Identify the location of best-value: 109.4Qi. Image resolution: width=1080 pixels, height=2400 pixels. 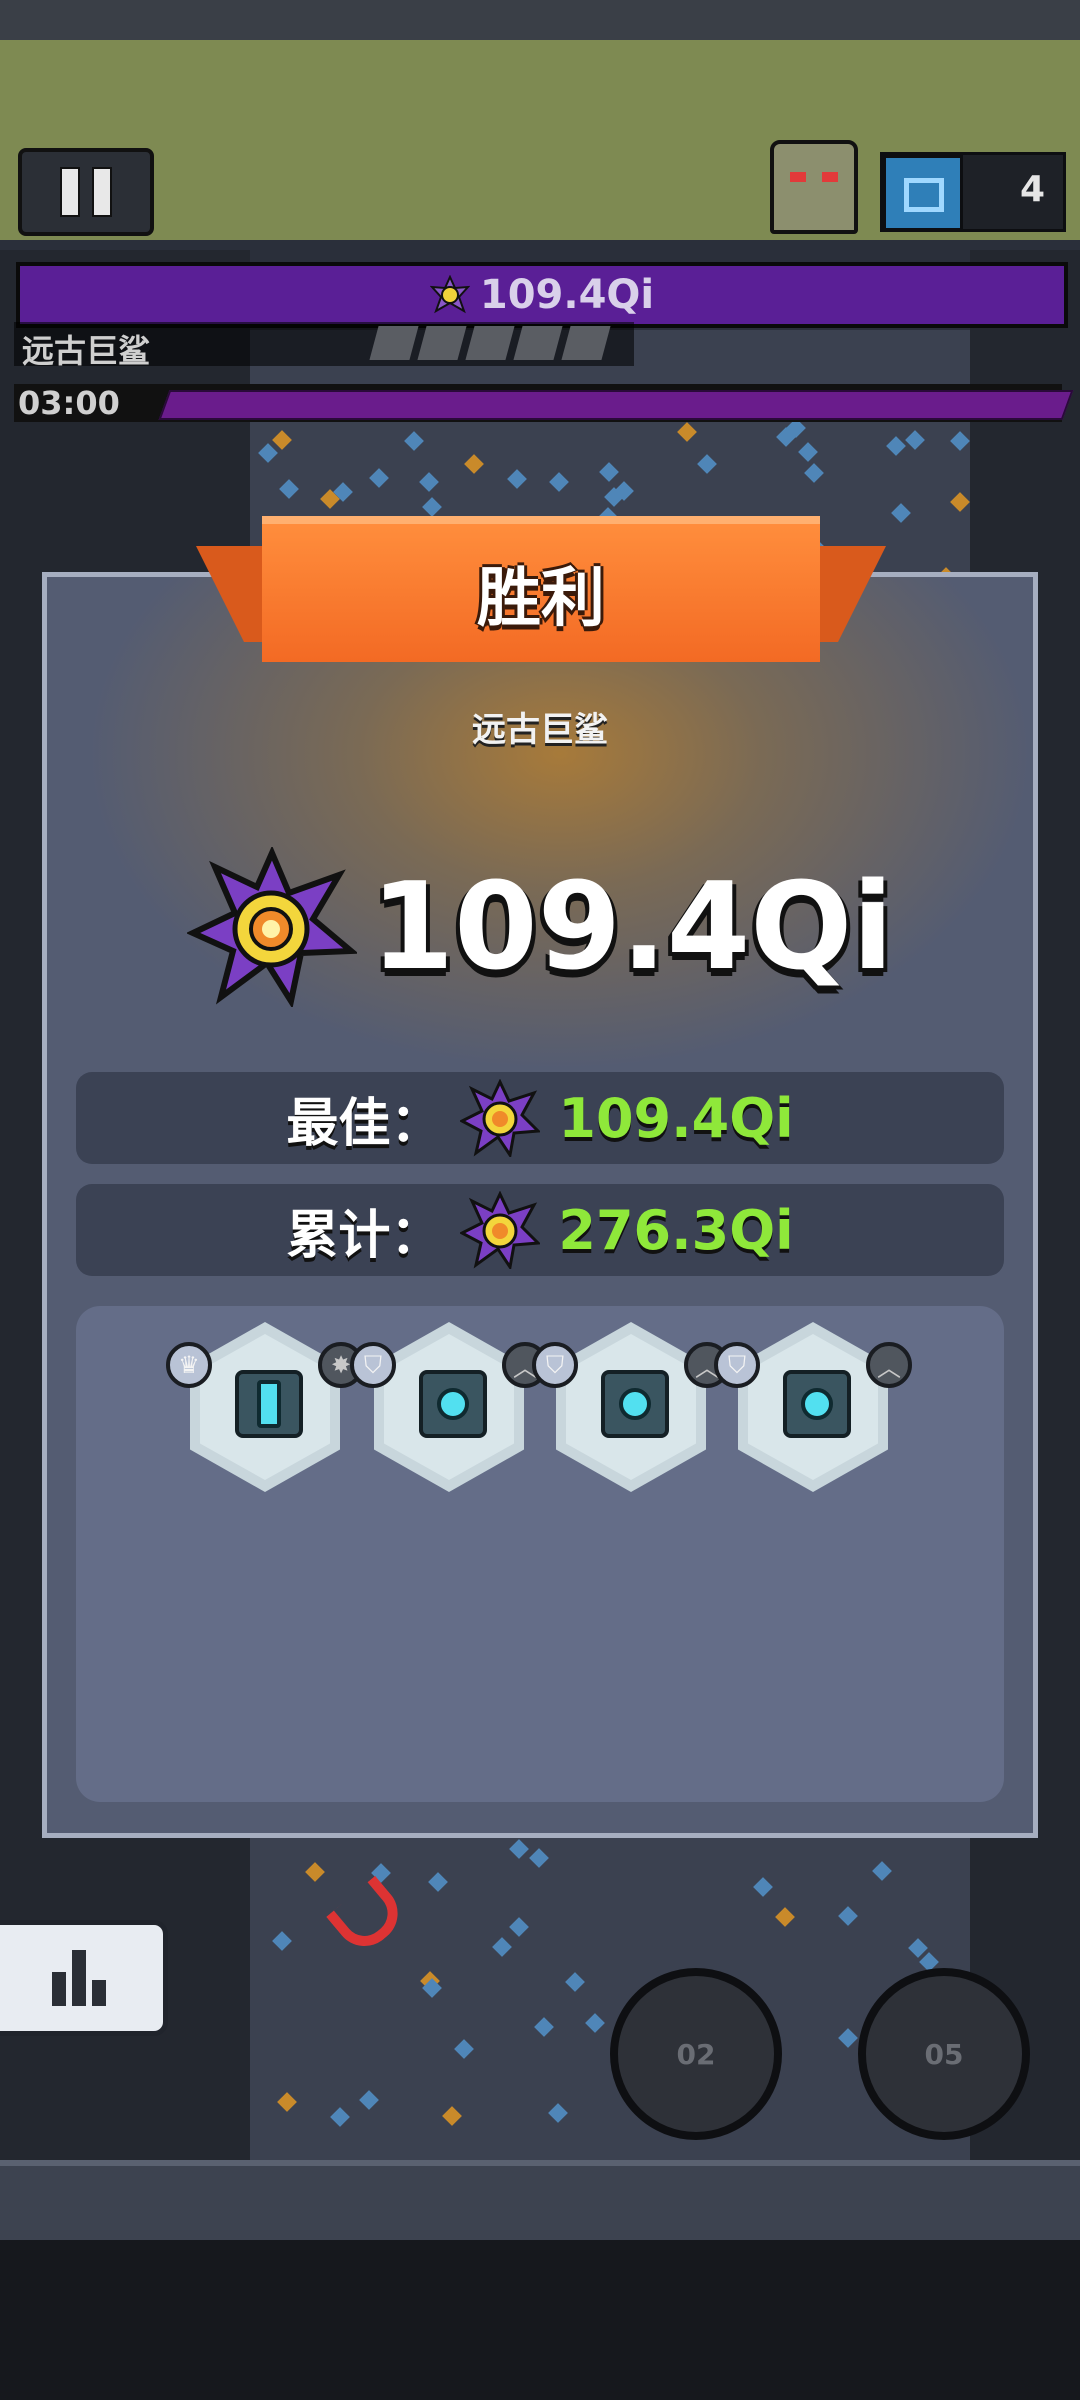
(676, 1118).